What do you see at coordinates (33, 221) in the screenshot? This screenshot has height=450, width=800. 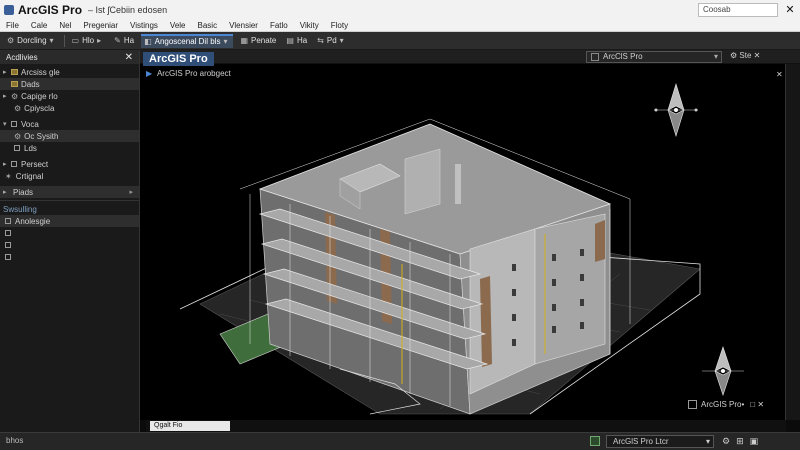 I see `tree-item-label: Anolesgie` at bounding box center [33, 221].